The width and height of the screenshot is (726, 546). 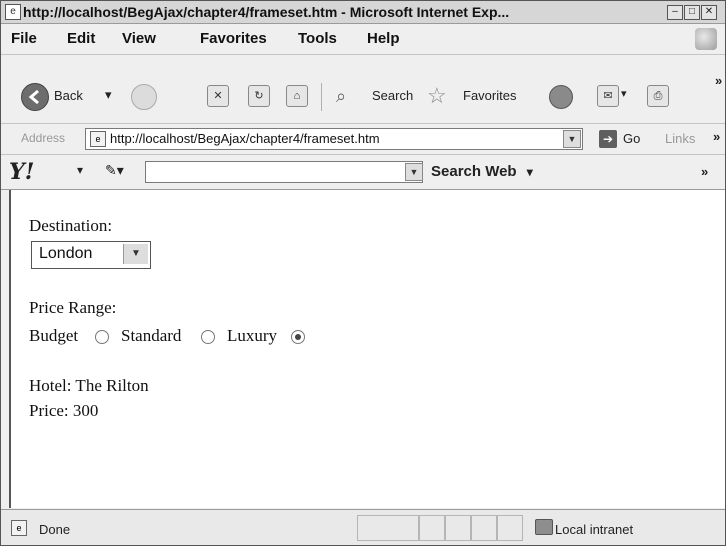 What do you see at coordinates (71, 225) in the screenshot?
I see `destination-label: Destination:` at bounding box center [71, 225].